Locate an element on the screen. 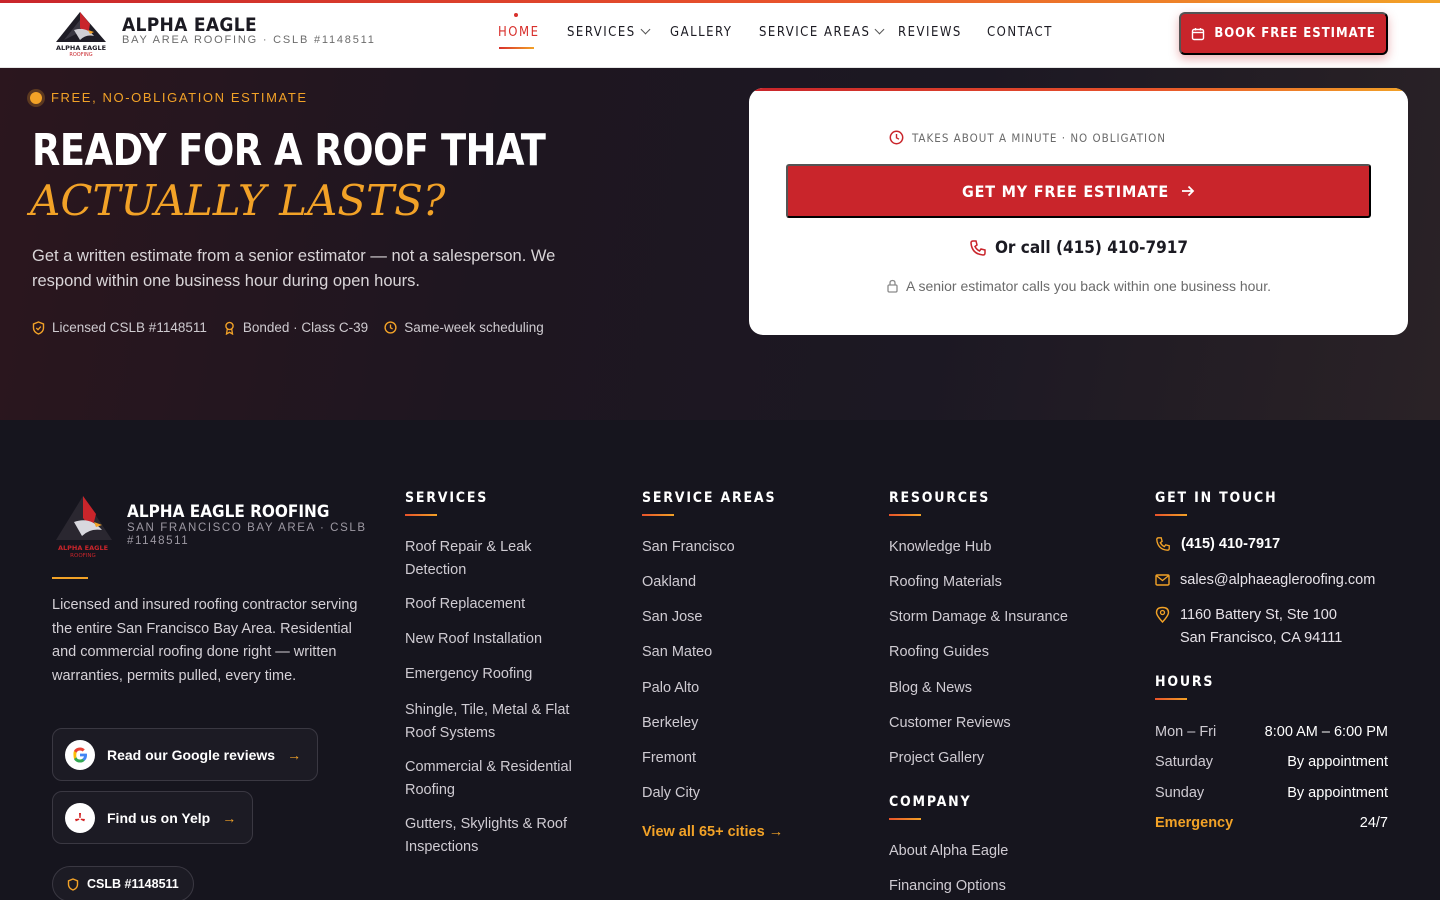  hours-row-emergency: Emergency 24/7 is located at coordinates (1271, 823).